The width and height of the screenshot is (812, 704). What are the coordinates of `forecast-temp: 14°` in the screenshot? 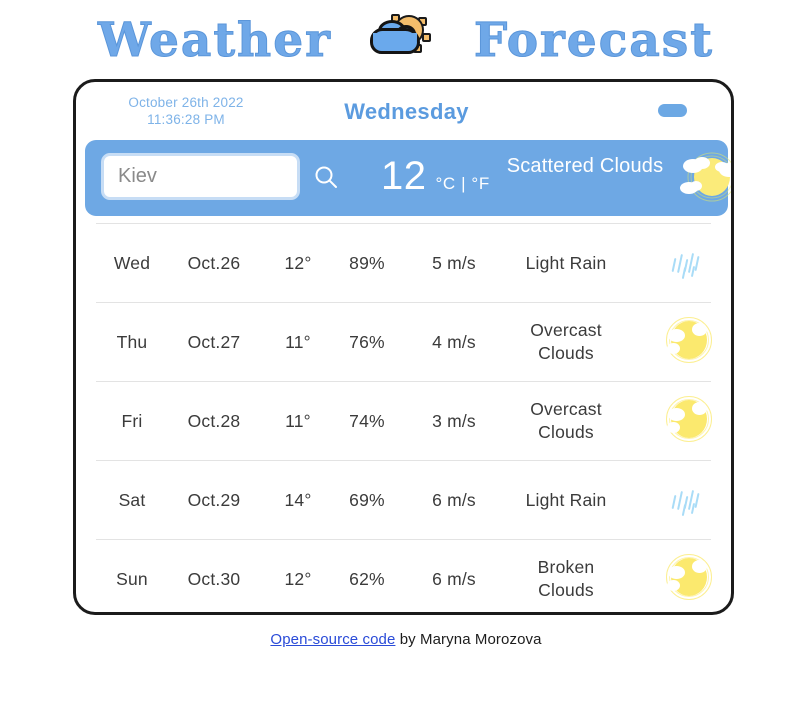 It's located at (298, 499).